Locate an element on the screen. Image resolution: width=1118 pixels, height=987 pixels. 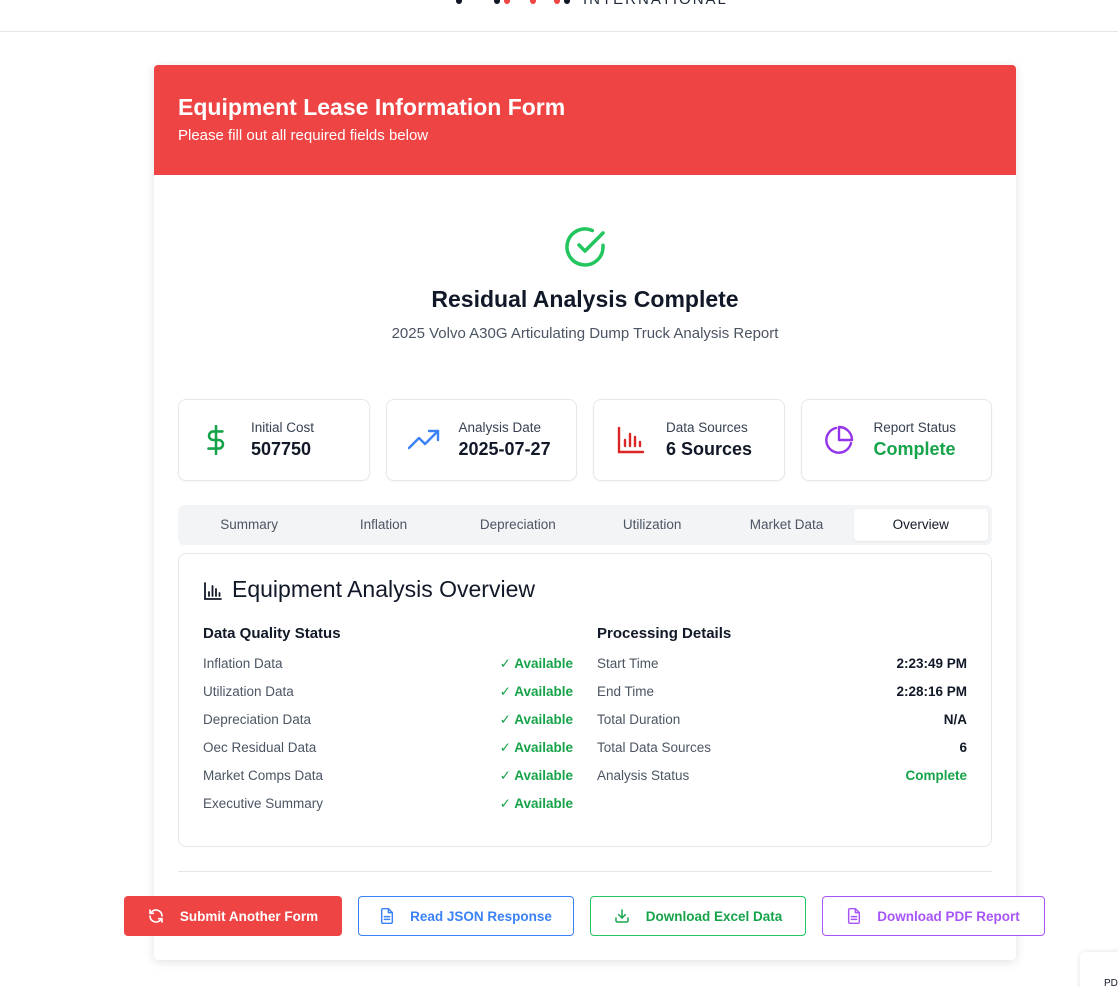
download-excel-button: Download Excel Data is located at coordinates (698, 916).